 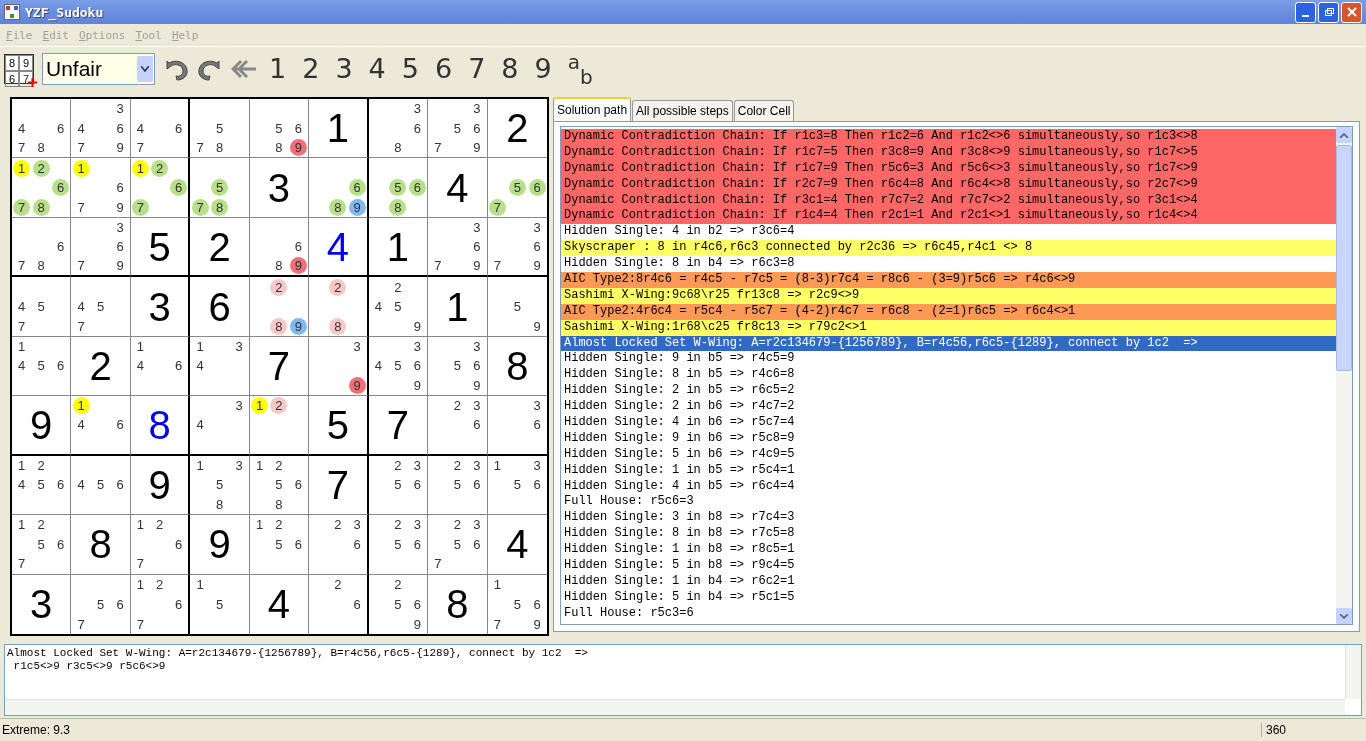 I want to click on scrollbar, so click(x=1344, y=375).